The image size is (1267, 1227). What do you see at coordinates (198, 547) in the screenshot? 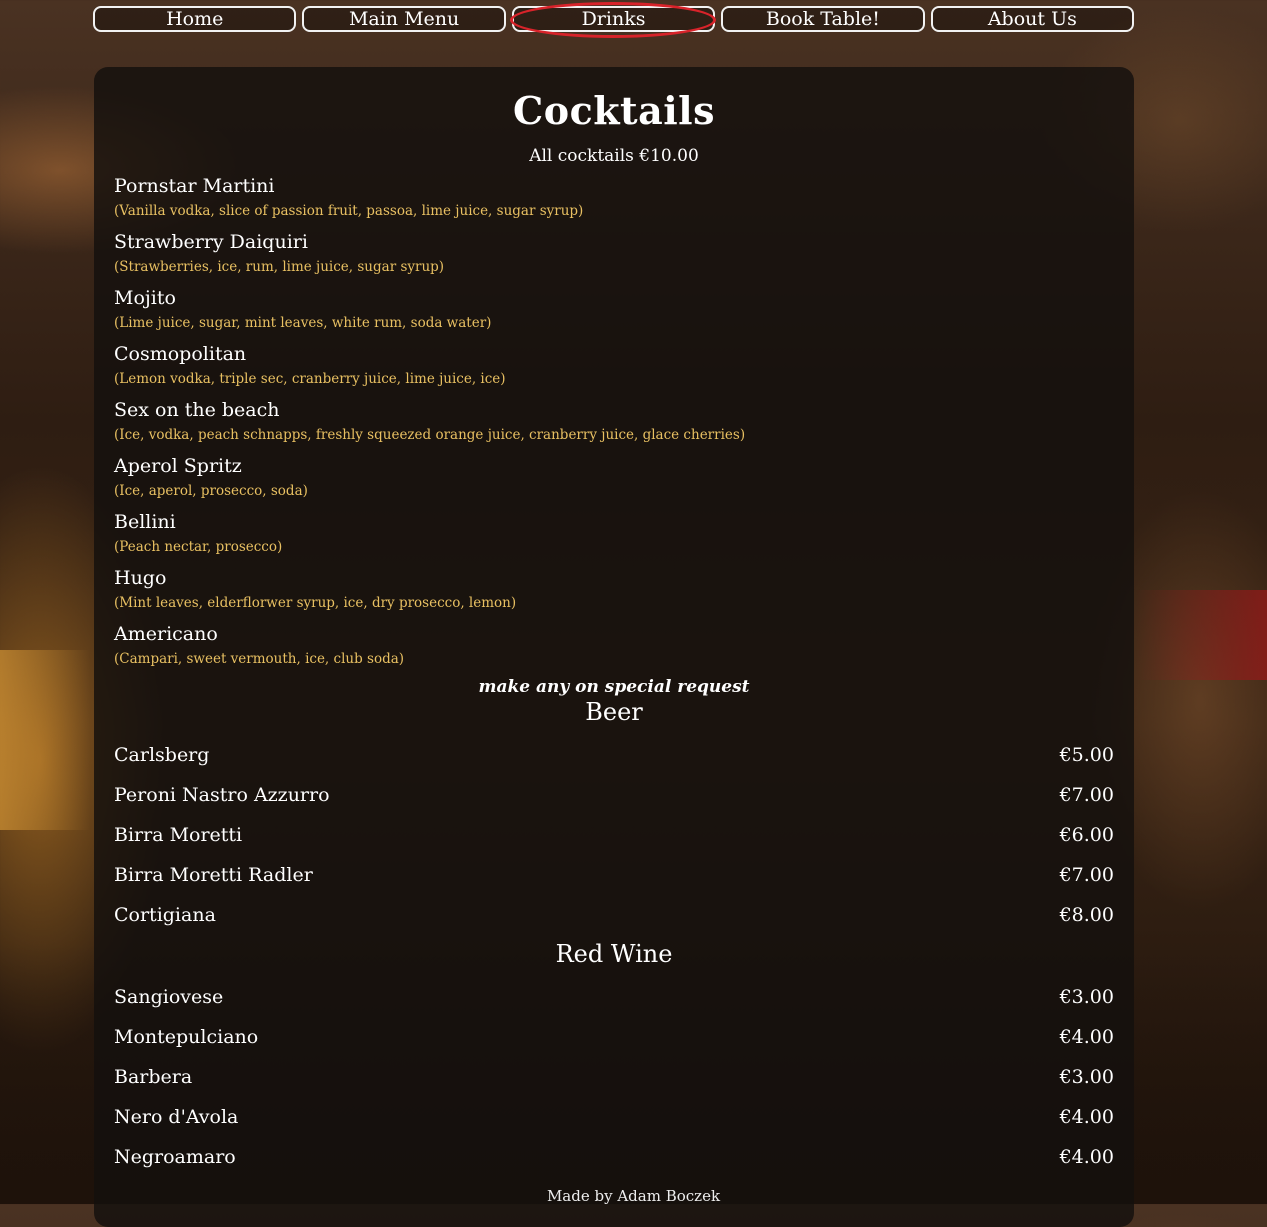
I see `cocktail-ingredients: (Peach nectar, prosecco)` at bounding box center [198, 547].